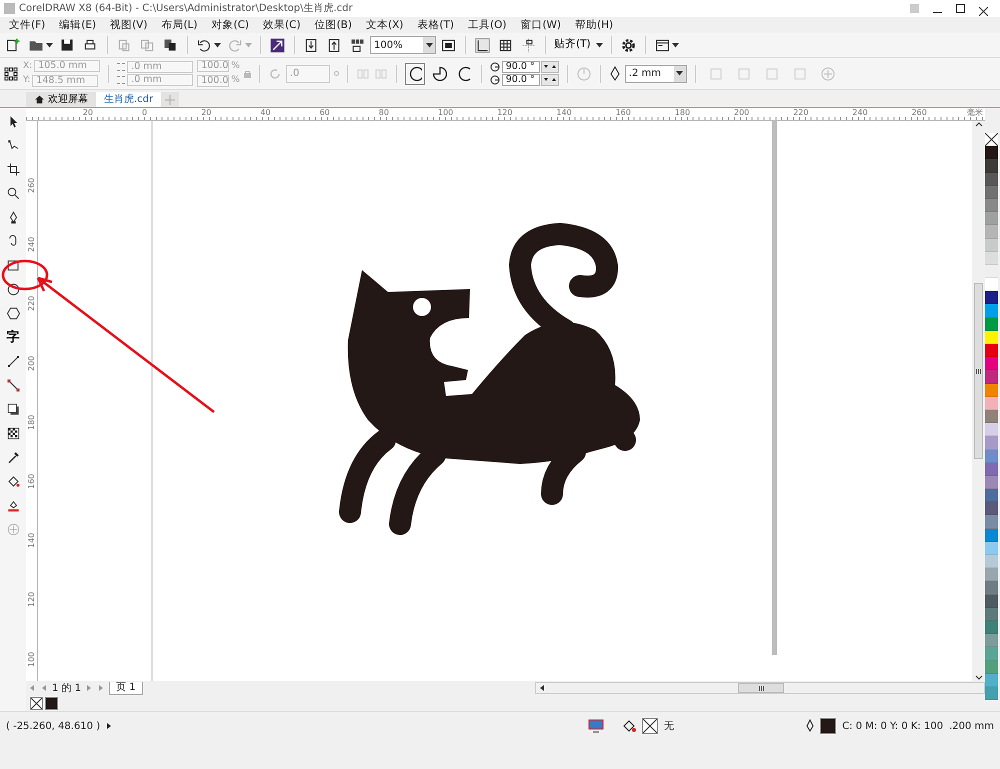 Image resolution: width=1000 pixels, height=769 pixels. I want to click on ruler-label: 60, so click(325, 112).